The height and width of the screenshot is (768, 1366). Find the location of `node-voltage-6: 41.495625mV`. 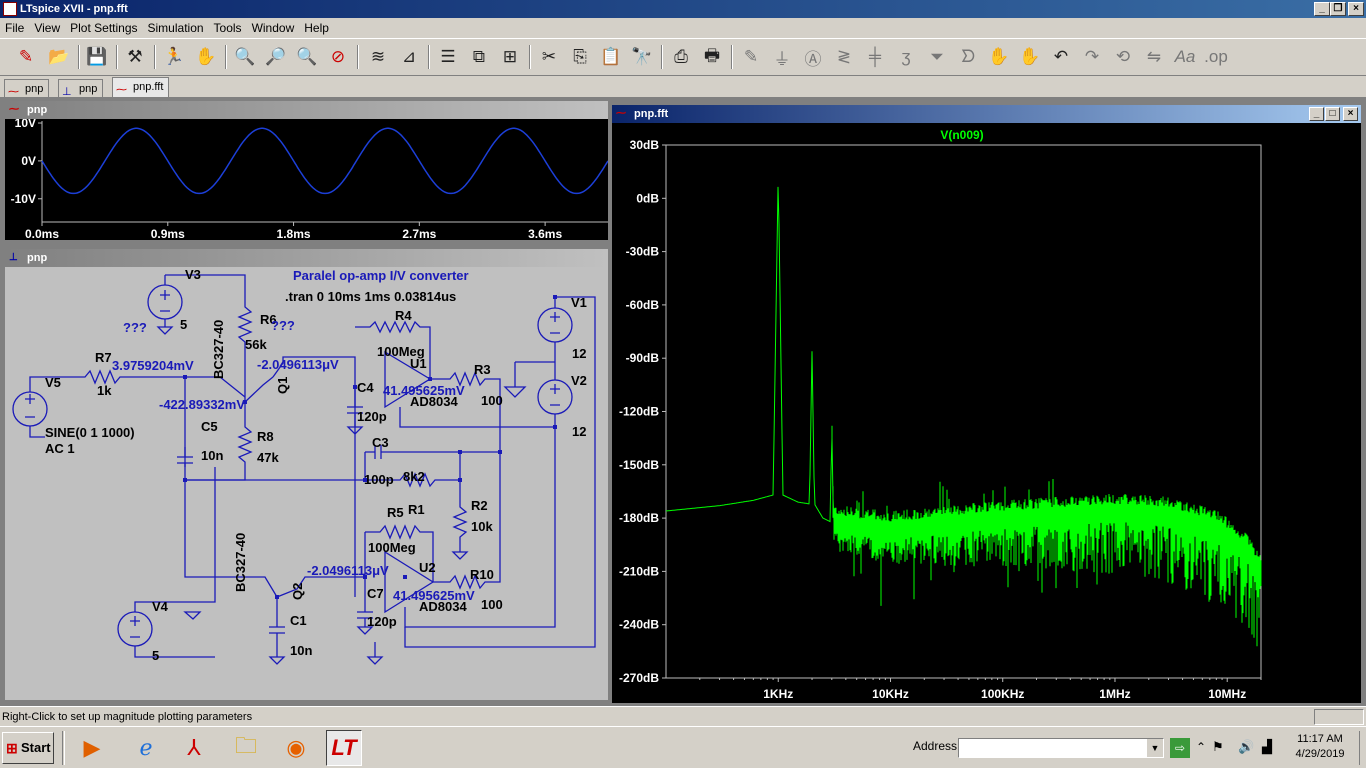

node-voltage-6: 41.495625mV is located at coordinates (434, 595).